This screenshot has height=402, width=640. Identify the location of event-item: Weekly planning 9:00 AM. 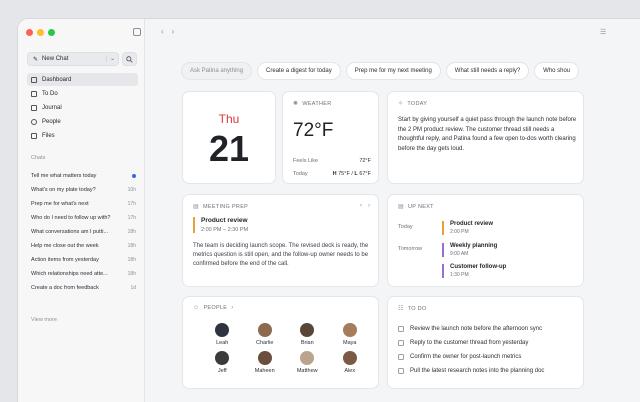
(469, 250).